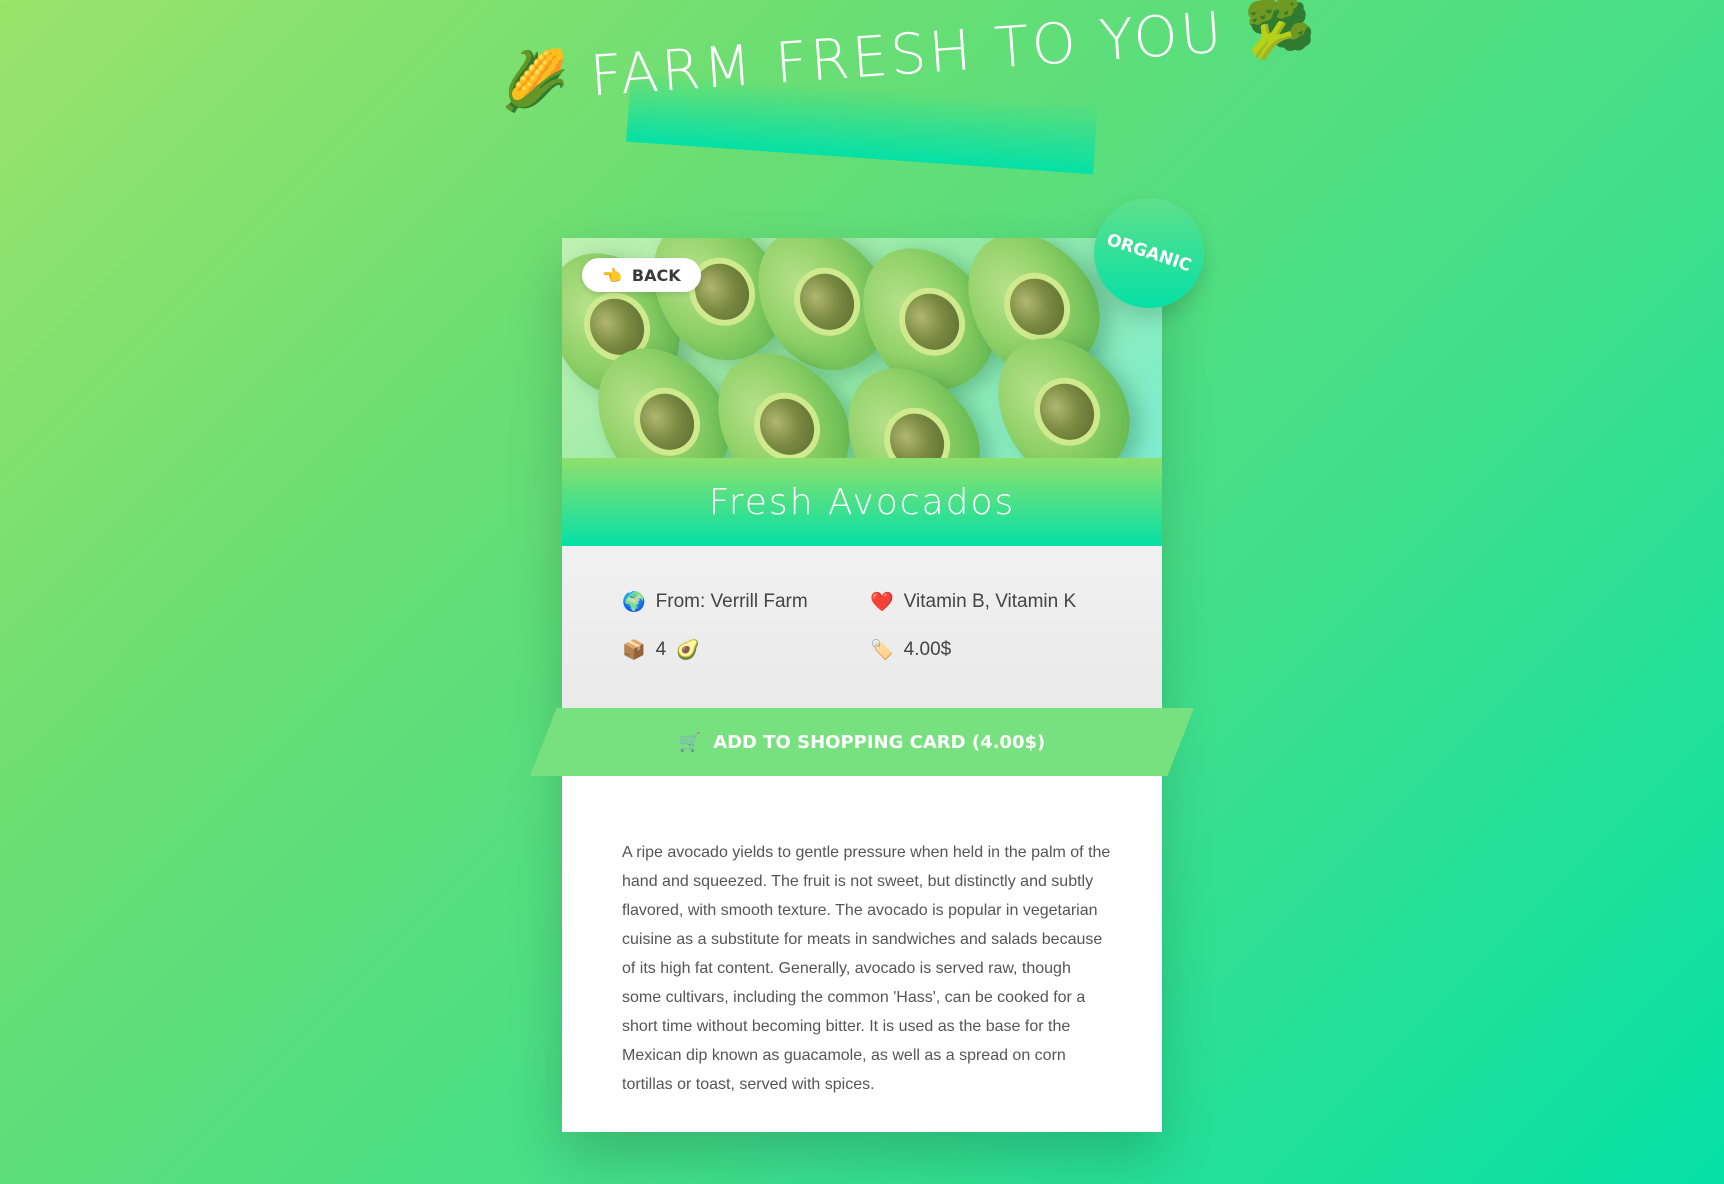 This screenshot has width=1724, height=1184. I want to click on globe-icon: 🌍, so click(634, 602).